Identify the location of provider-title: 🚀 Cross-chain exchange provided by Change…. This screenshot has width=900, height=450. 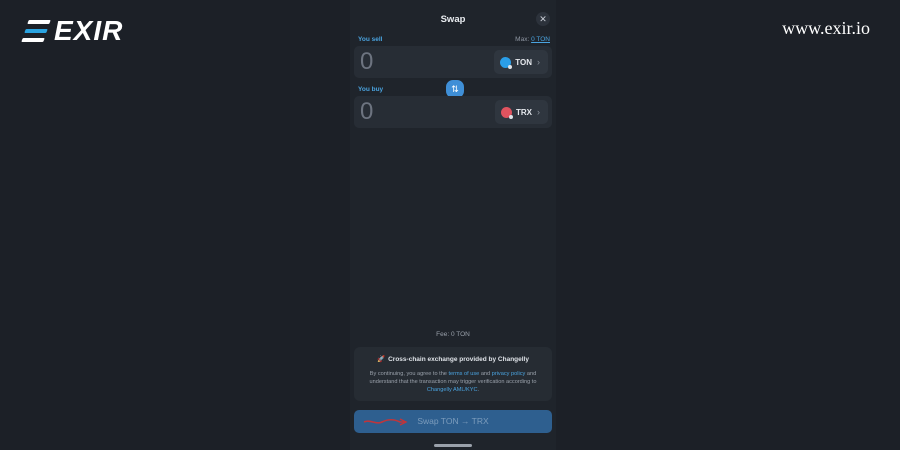
(453, 359).